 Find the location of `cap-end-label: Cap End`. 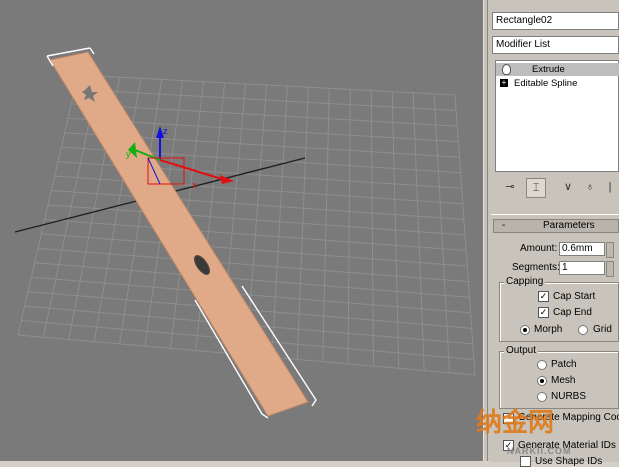

cap-end-label: Cap End is located at coordinates (572, 312).